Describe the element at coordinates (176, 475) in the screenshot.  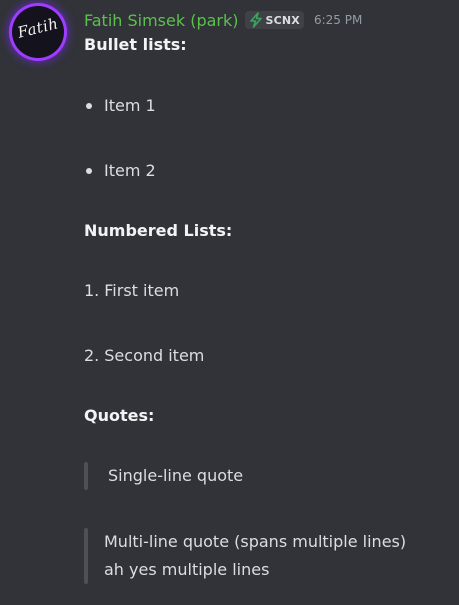
I see `quote-text: Single-line quote` at that location.